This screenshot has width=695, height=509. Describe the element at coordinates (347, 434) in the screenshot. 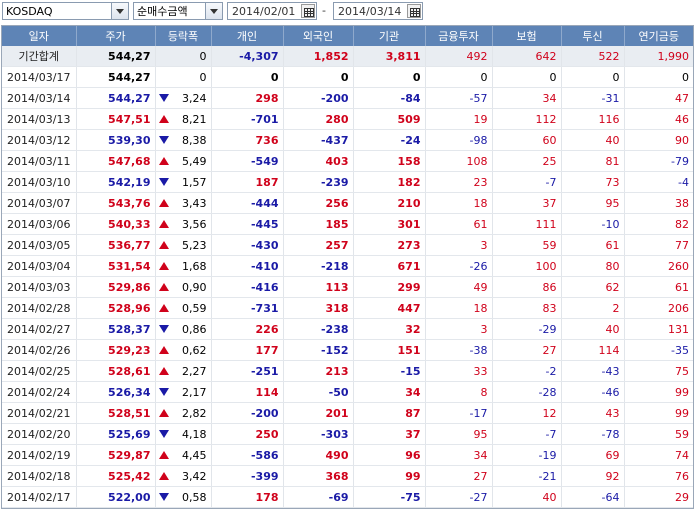

I see `table-row: 2014/02/20 525,69 4,18 250 -303 37 95 -7 -78 59` at that location.